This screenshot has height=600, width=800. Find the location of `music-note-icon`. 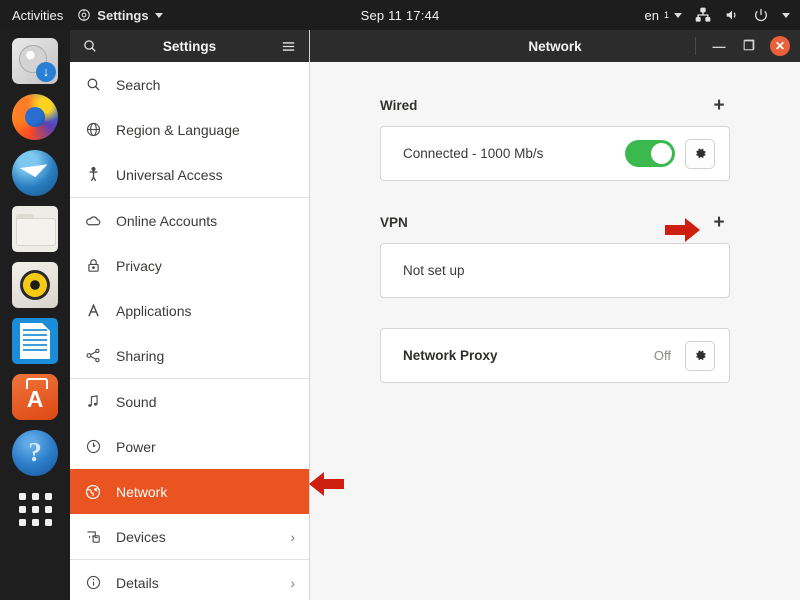

music-note-icon is located at coordinates (93, 402).